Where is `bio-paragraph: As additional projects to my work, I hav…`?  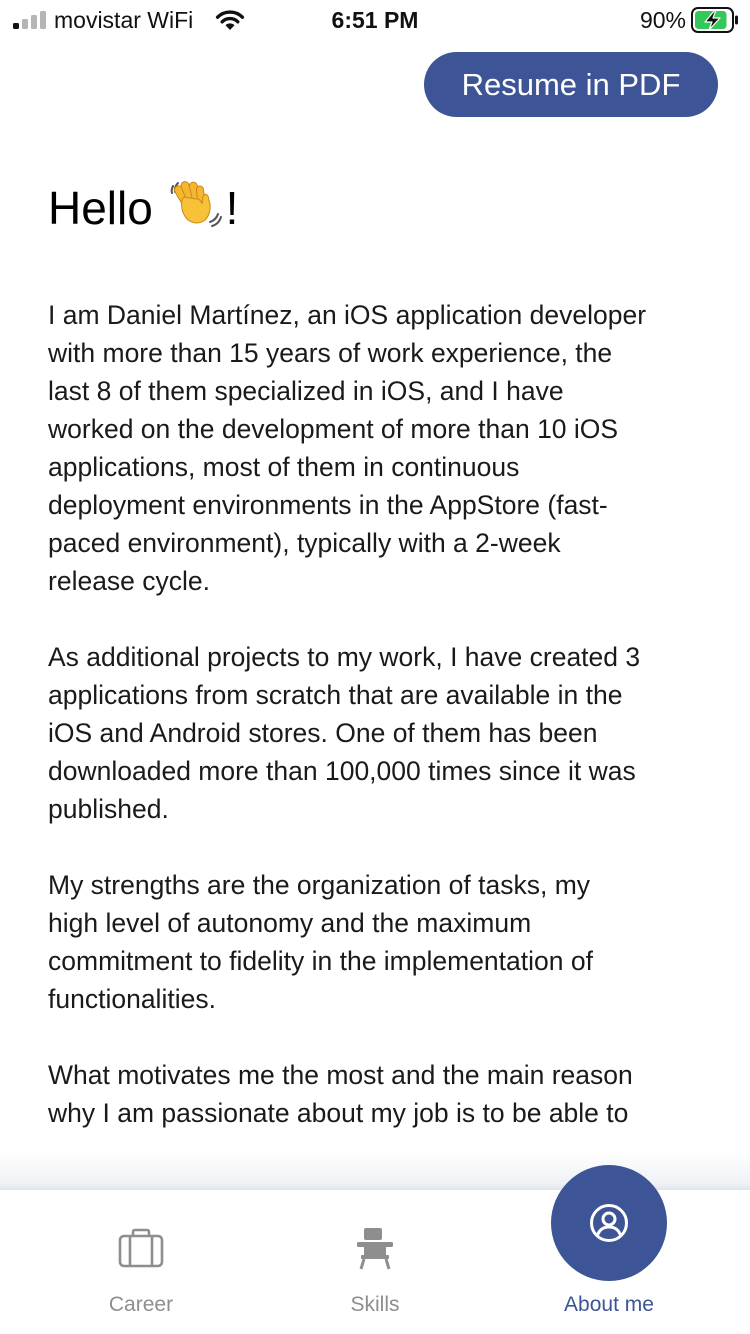
bio-paragraph: As additional projects to my work, I hav… is located at coordinates (344, 733).